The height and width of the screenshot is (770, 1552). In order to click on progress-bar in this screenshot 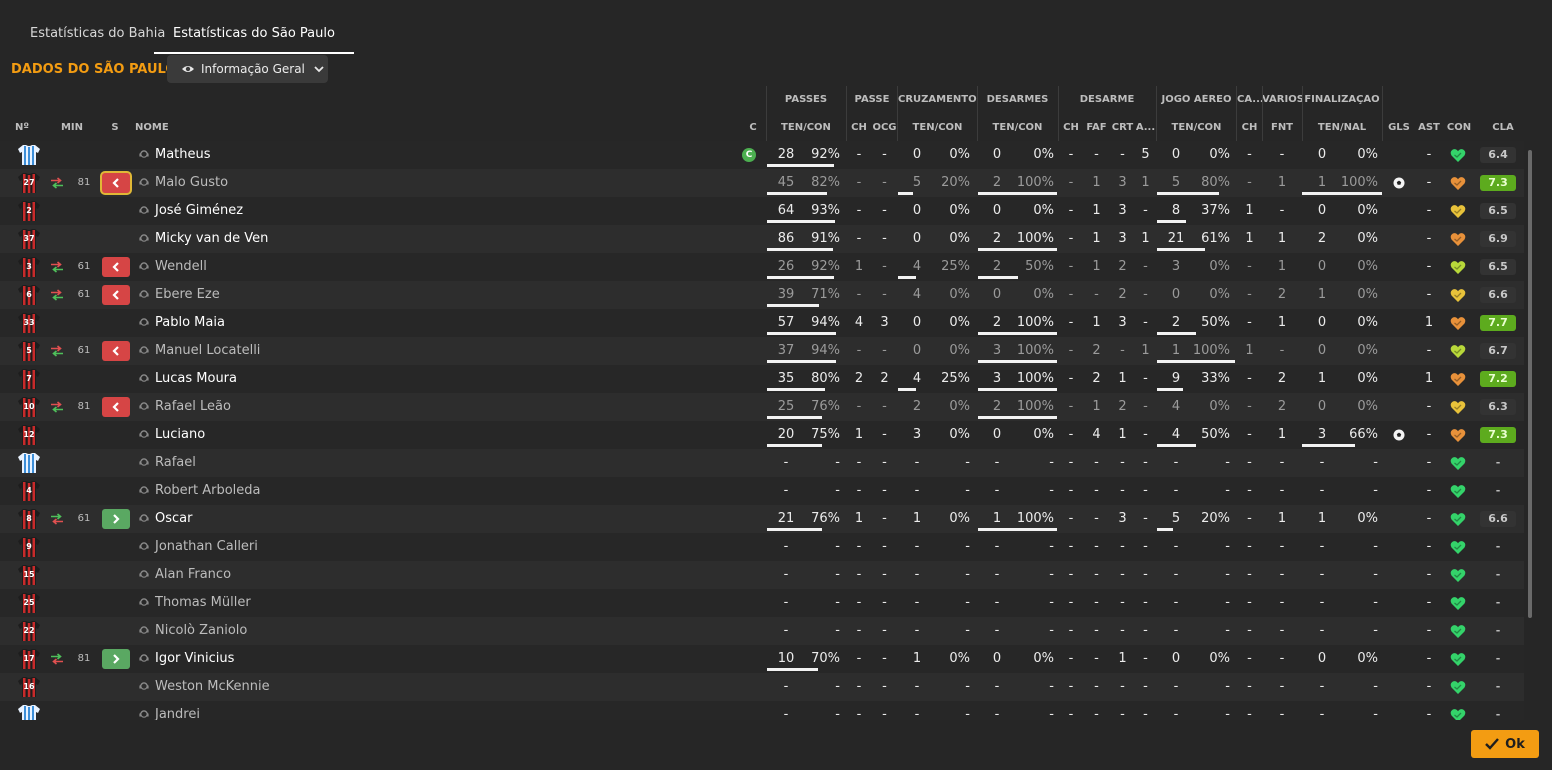, I will do `click(1017, 193)`.